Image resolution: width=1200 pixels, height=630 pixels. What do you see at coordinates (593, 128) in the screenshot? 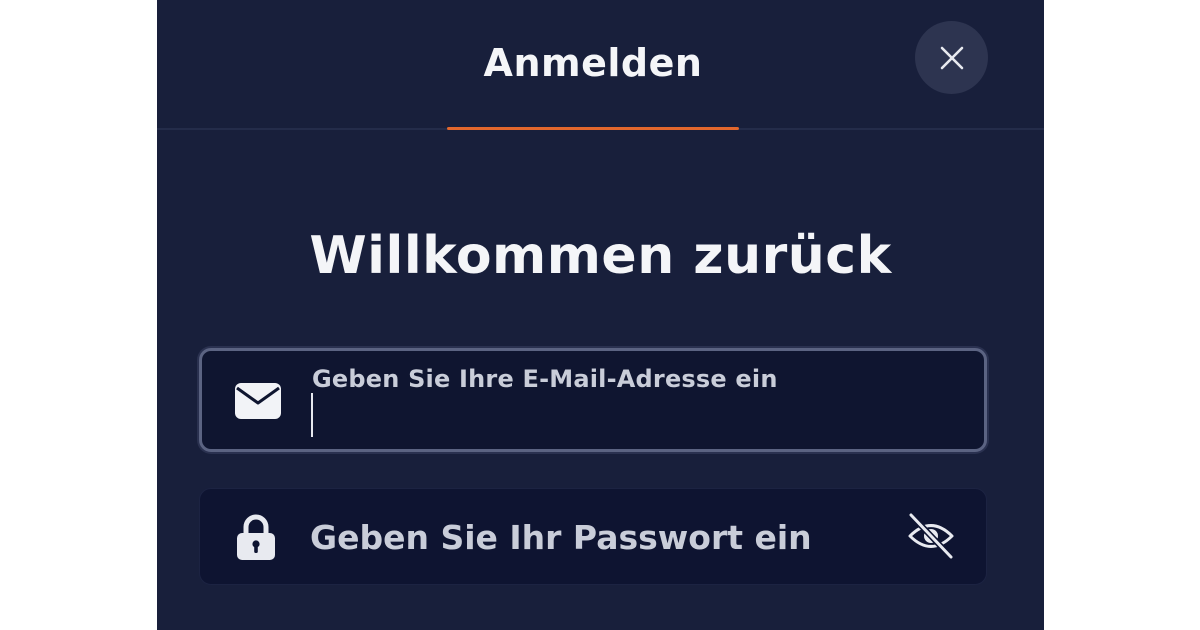
I see `active-tab-indicator` at bounding box center [593, 128].